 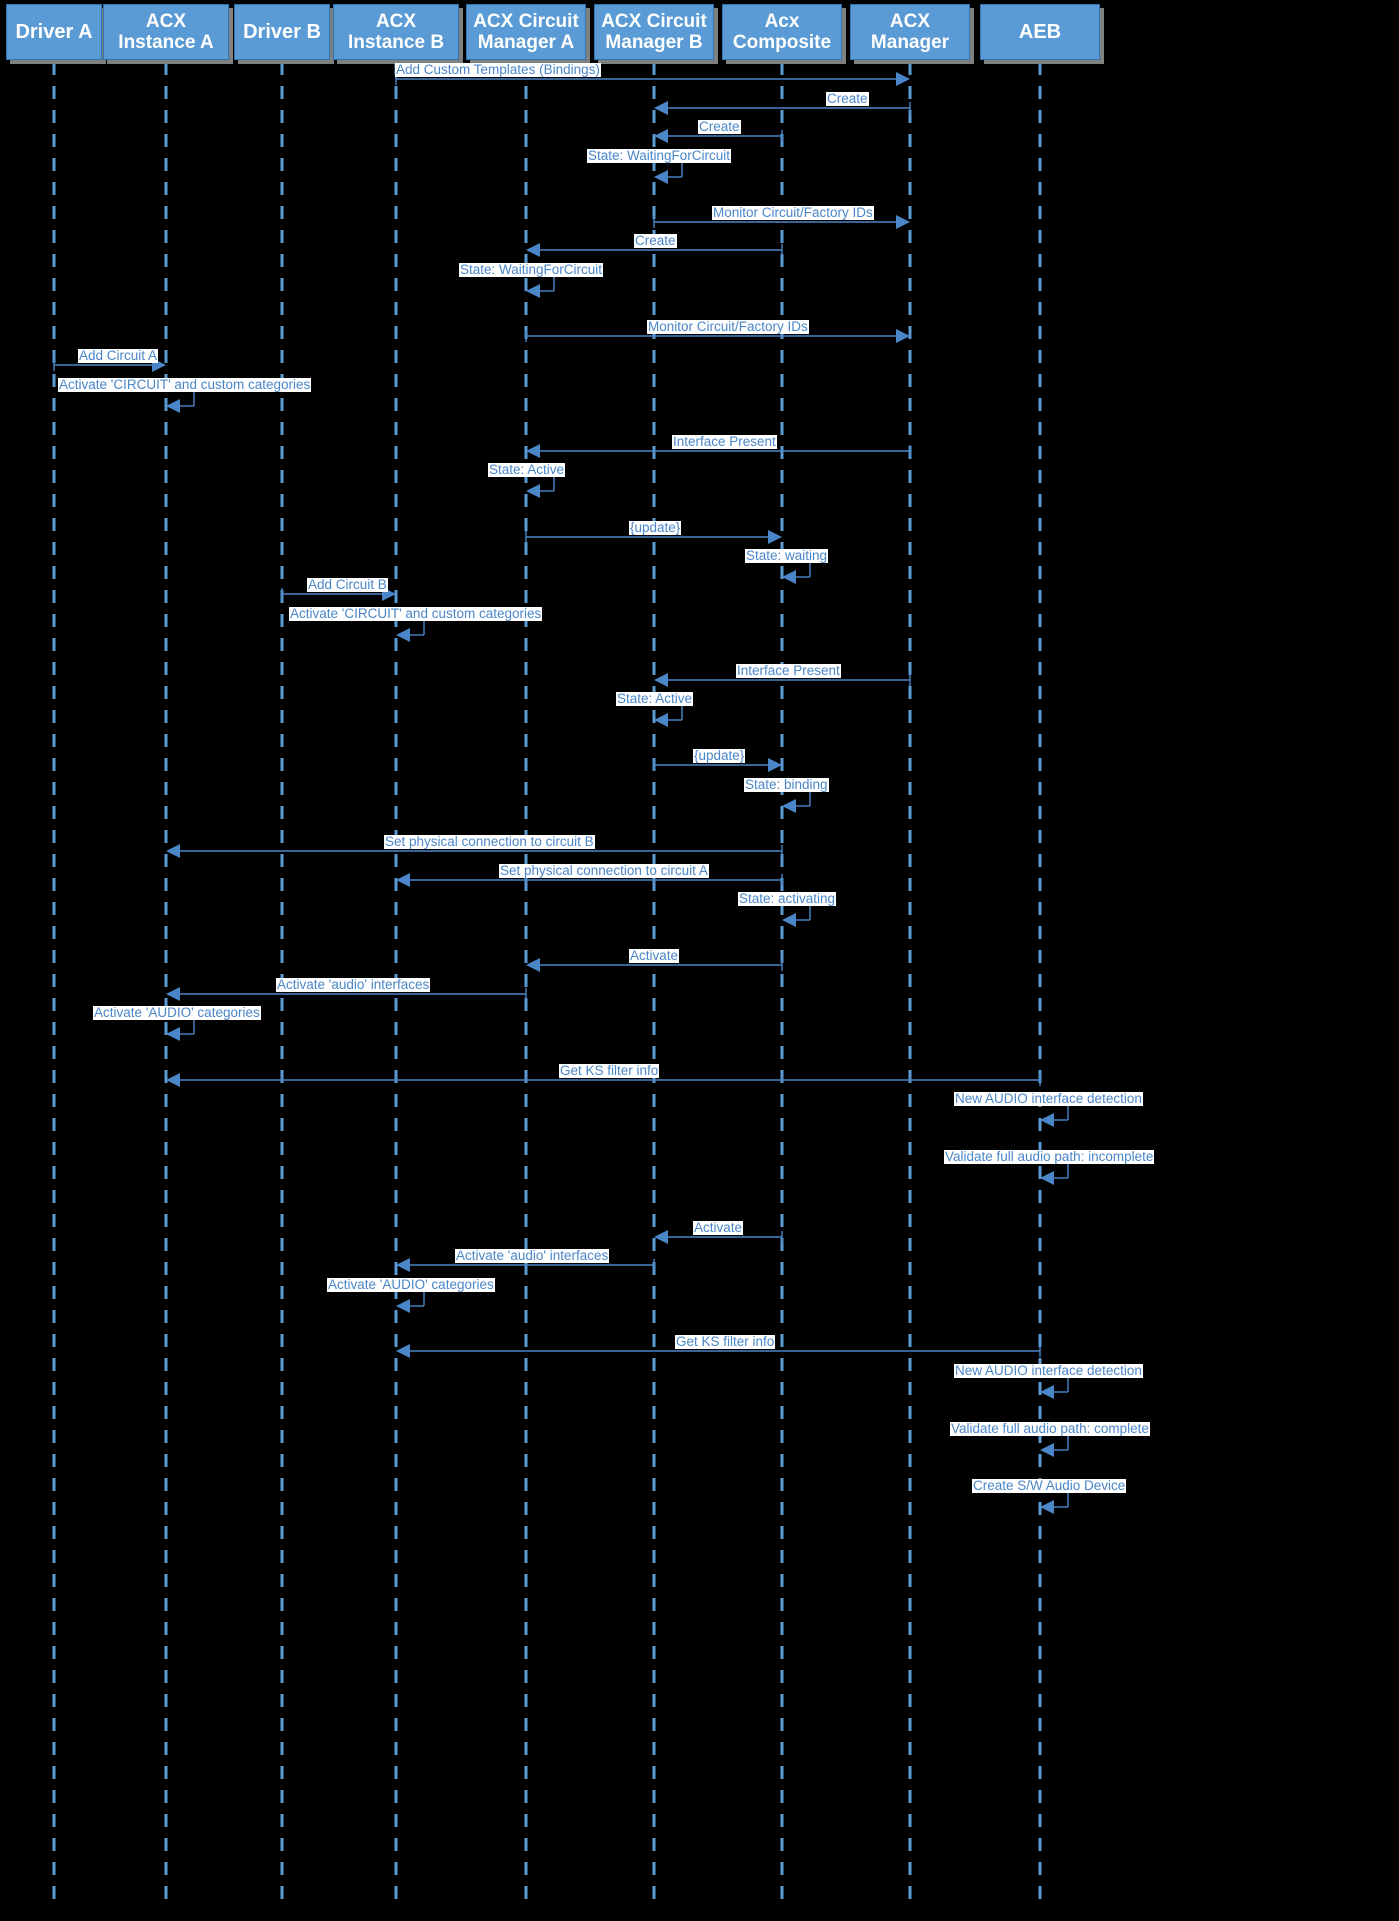 I want to click on participant-box-acxCmB: ACX Circuit Manager B, so click(x=654, y=32).